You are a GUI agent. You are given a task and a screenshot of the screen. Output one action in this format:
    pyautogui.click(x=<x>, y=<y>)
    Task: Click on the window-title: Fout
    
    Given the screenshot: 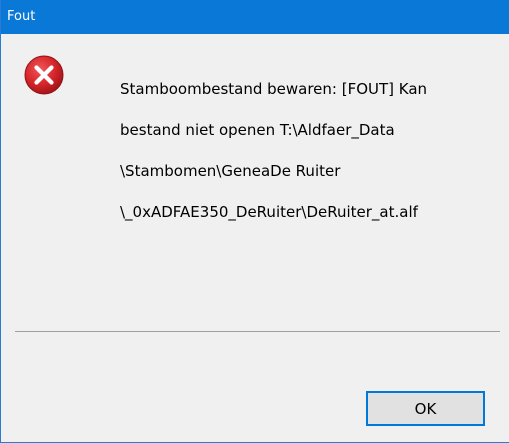 What is the action you would take?
    pyautogui.click(x=21, y=16)
    